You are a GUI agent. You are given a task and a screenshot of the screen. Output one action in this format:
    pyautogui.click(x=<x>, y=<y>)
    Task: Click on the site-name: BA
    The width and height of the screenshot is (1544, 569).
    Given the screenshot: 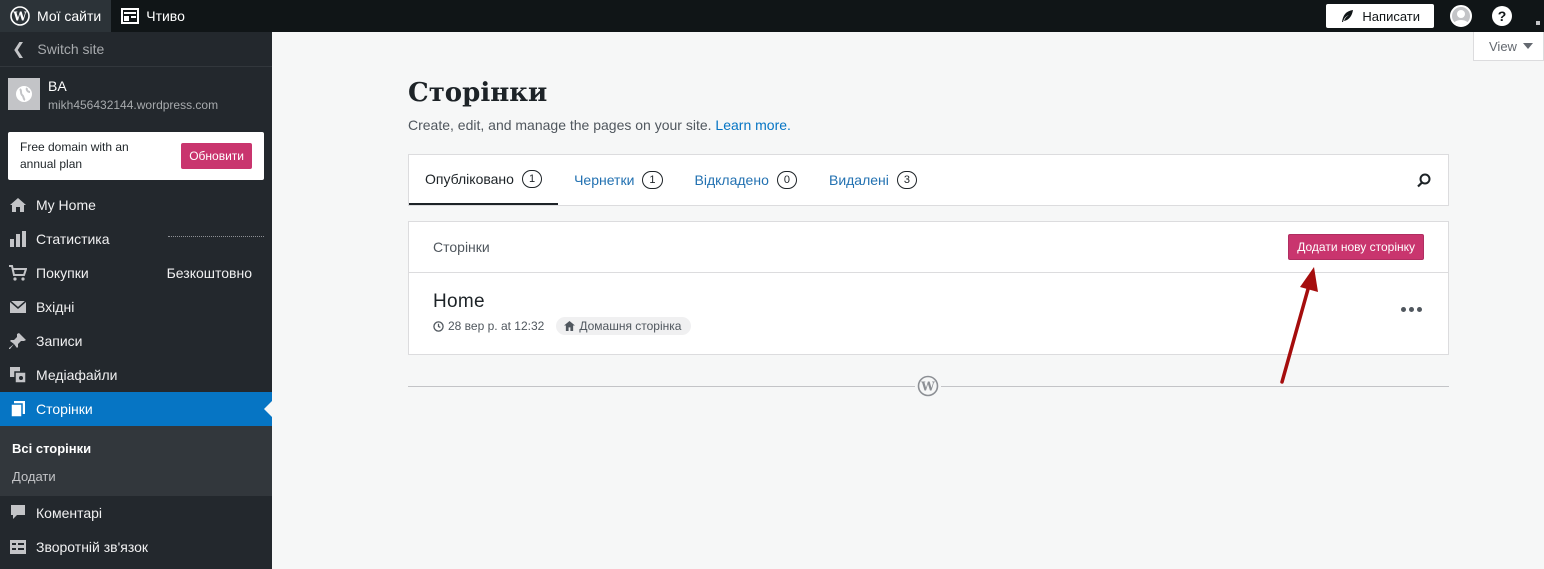 What is the action you would take?
    pyautogui.click(x=57, y=86)
    